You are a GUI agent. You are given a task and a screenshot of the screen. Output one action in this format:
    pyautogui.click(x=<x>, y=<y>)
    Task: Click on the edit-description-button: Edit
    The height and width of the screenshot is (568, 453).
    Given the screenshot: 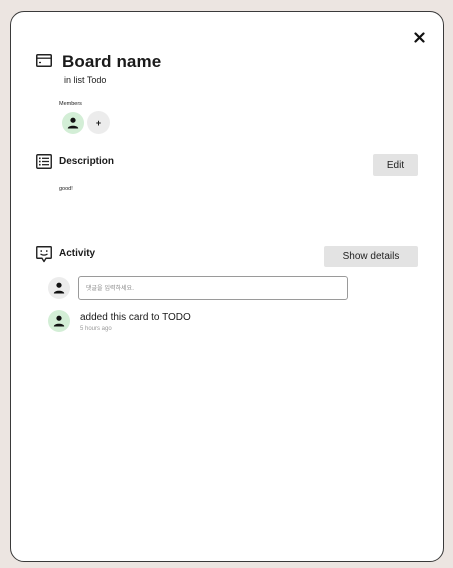 What is the action you would take?
    pyautogui.click(x=395, y=165)
    